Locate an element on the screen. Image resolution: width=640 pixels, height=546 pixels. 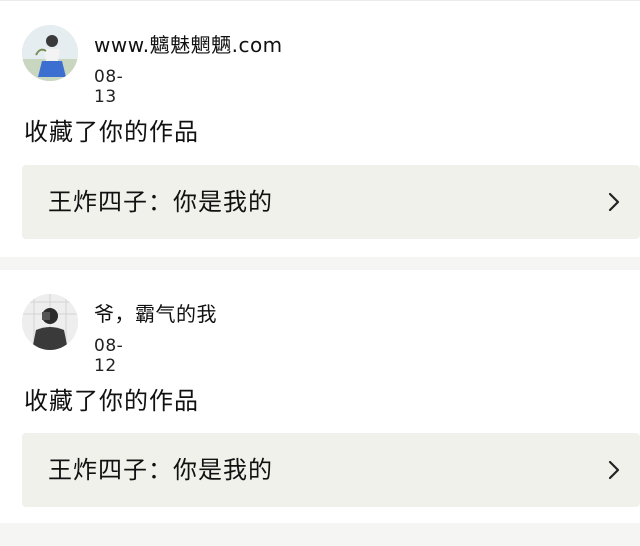
user-name: 爷，霸气的我 is located at coordinates (155, 314).